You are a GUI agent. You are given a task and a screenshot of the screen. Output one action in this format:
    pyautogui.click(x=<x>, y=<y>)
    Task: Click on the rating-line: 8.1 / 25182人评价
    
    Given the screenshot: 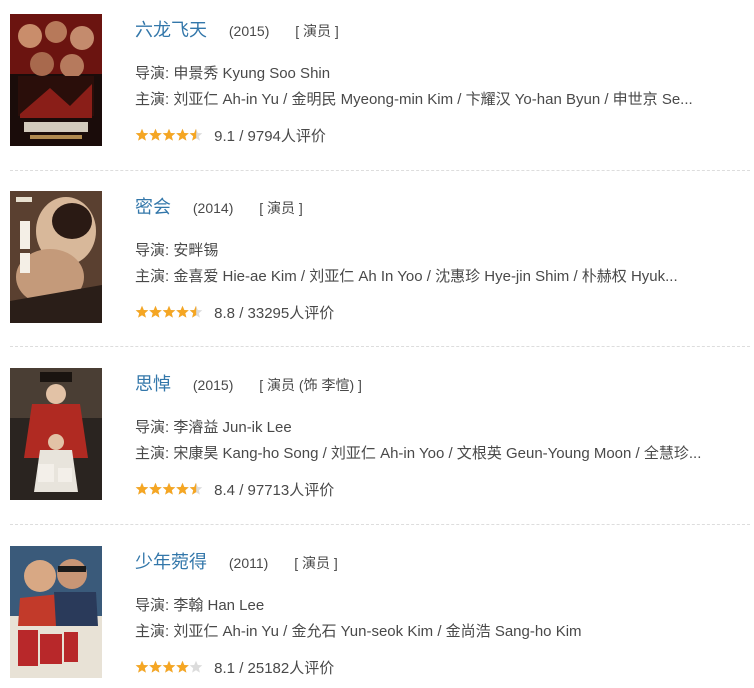 What is the action you would take?
    pyautogui.click(x=234, y=667)
    